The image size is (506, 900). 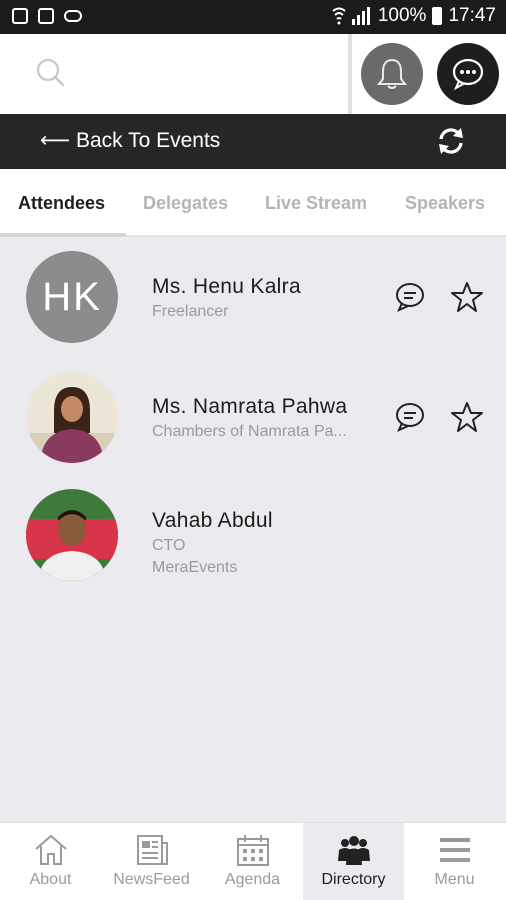 What do you see at coordinates (253, 17) in the screenshot?
I see `status-bar: 100% 17:47` at bounding box center [253, 17].